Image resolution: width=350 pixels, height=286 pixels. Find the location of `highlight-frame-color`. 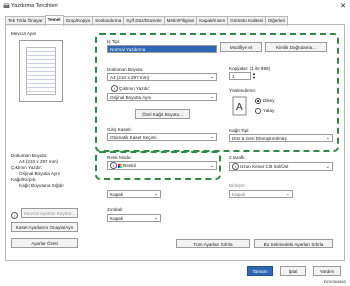

highlight-frame-color is located at coordinates (158, 165).